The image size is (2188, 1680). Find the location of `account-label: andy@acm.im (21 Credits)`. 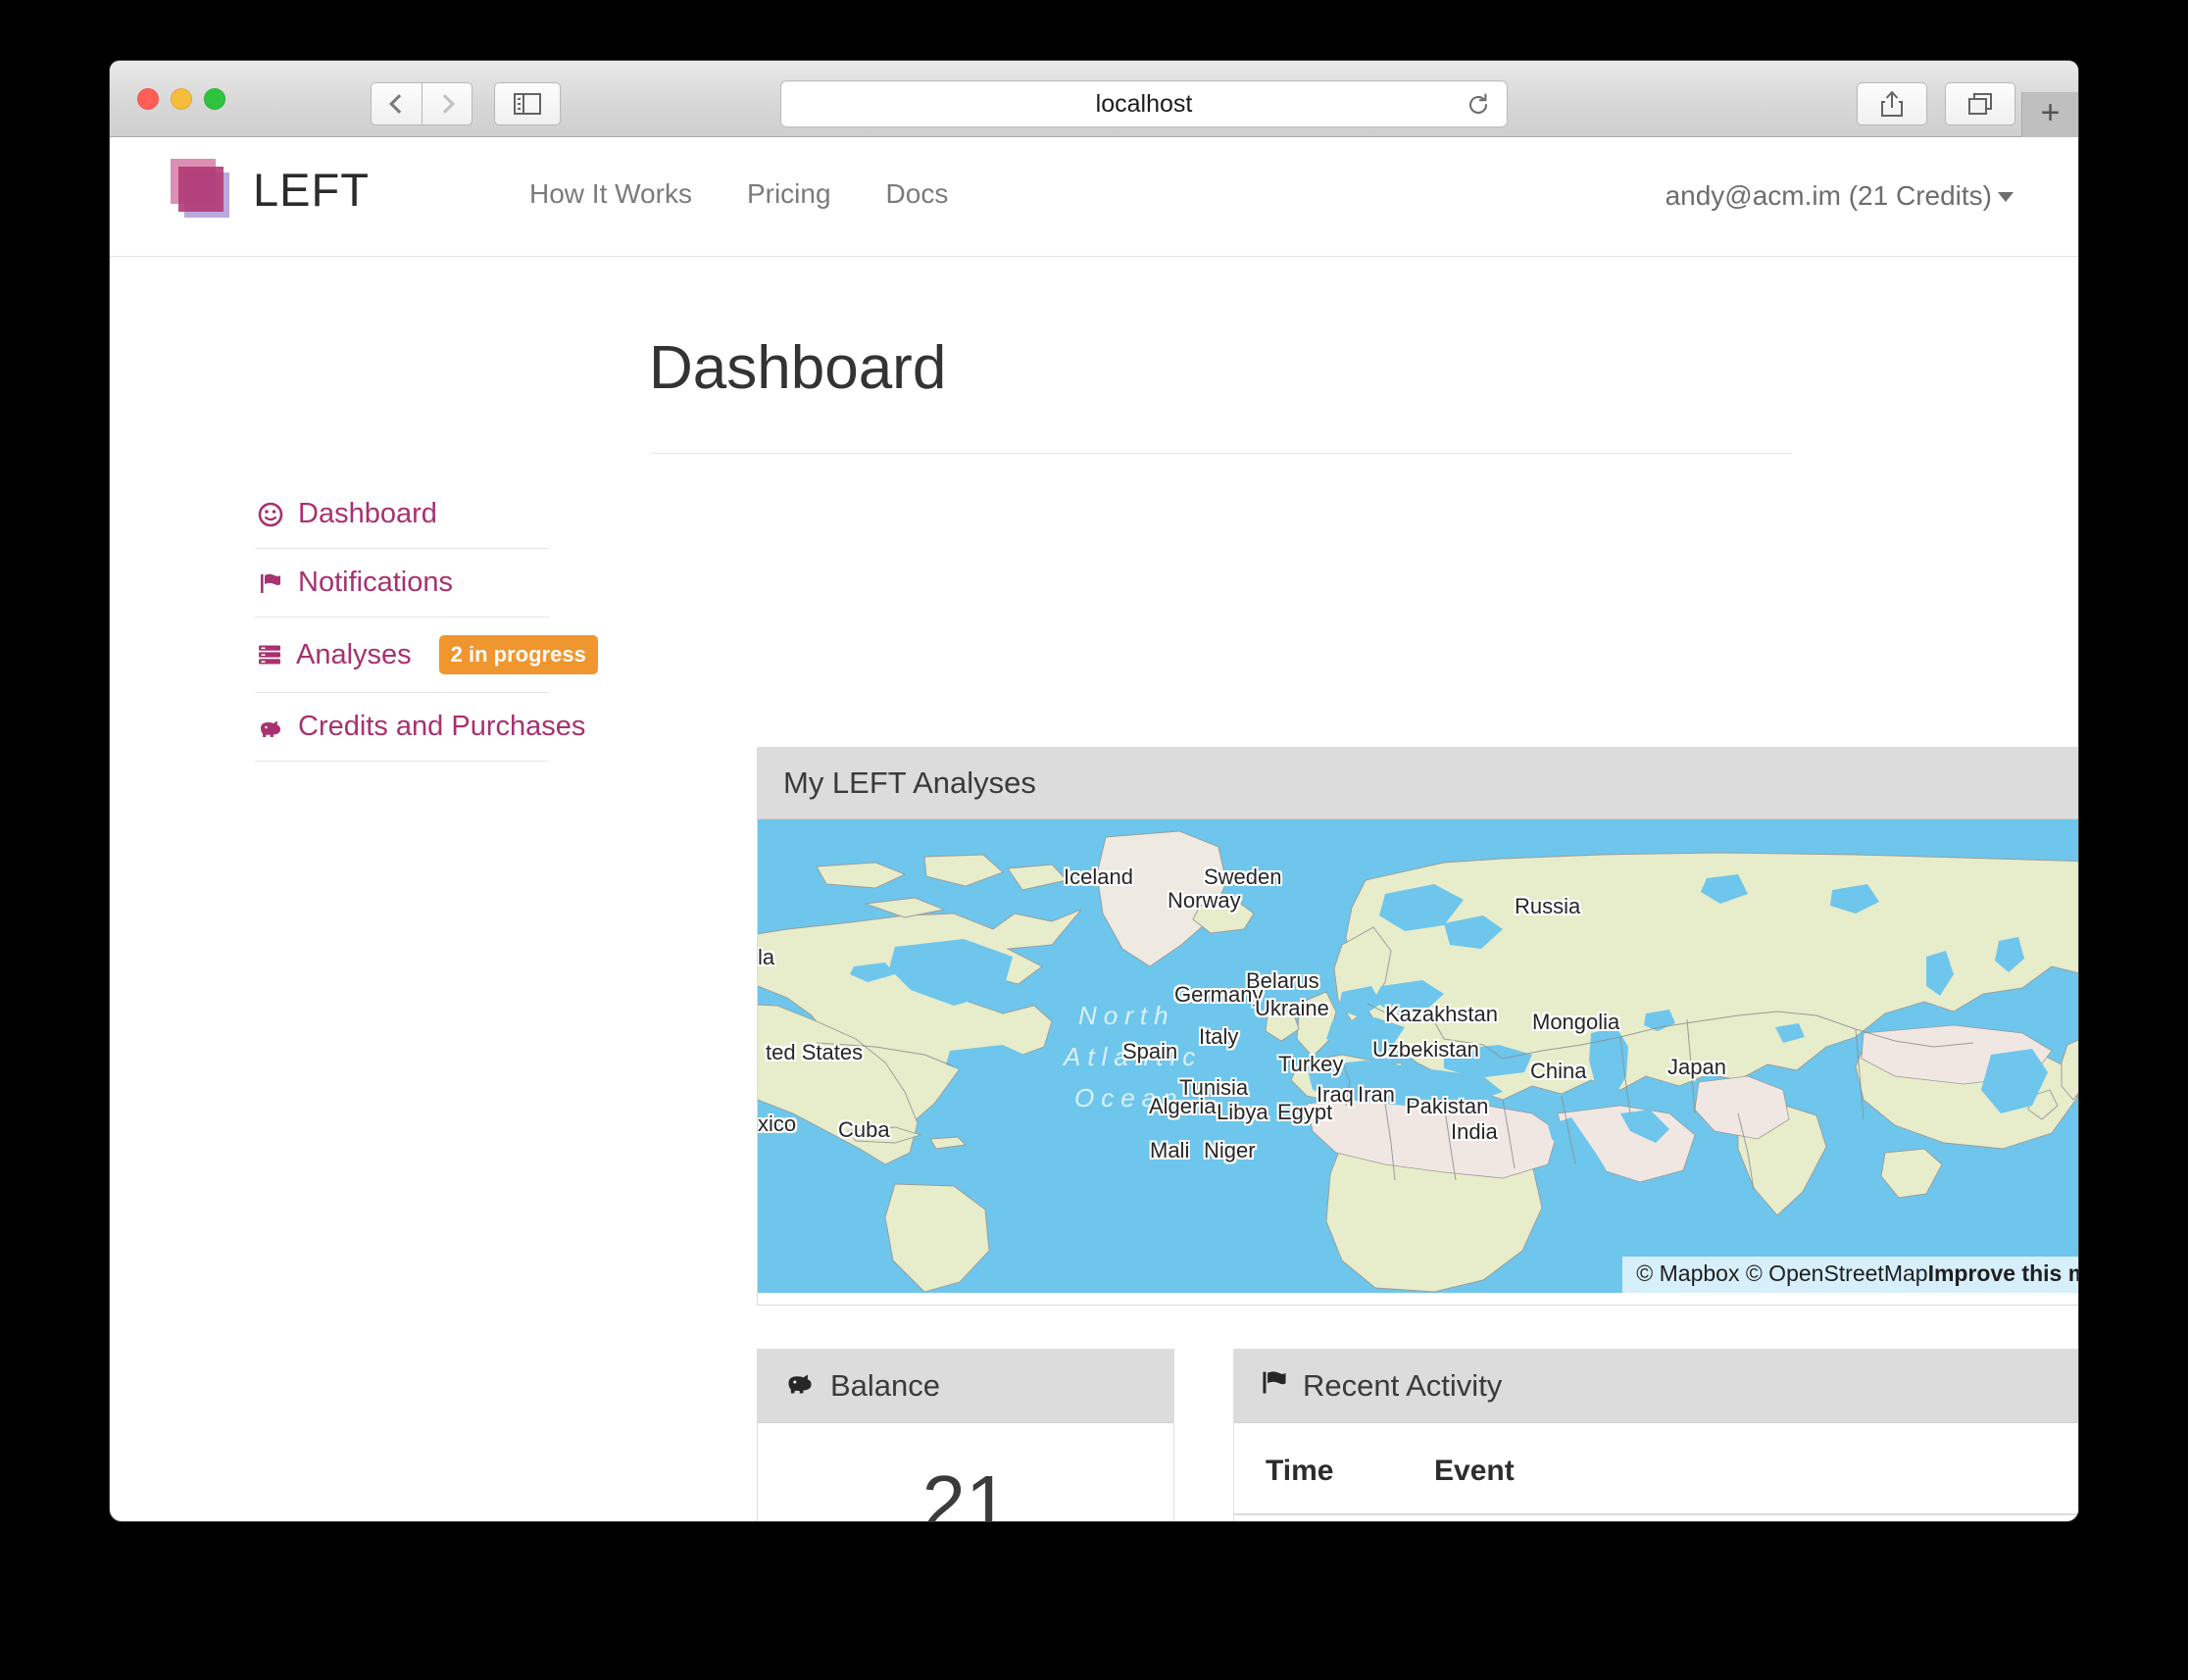

account-label: andy@acm.im (21 Credits) is located at coordinates (1828, 195).